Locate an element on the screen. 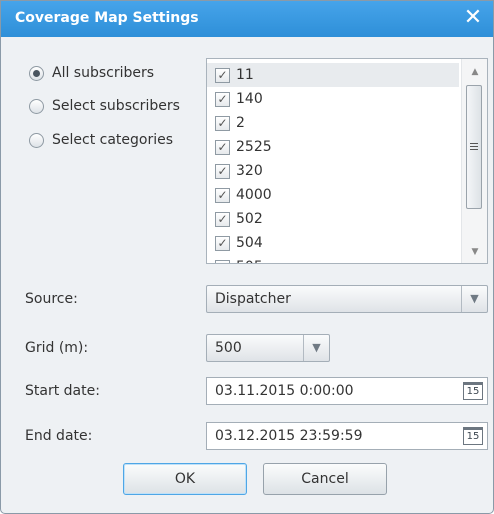 This screenshot has height=514, width=494. grip-icon is located at coordinates (474, 146).